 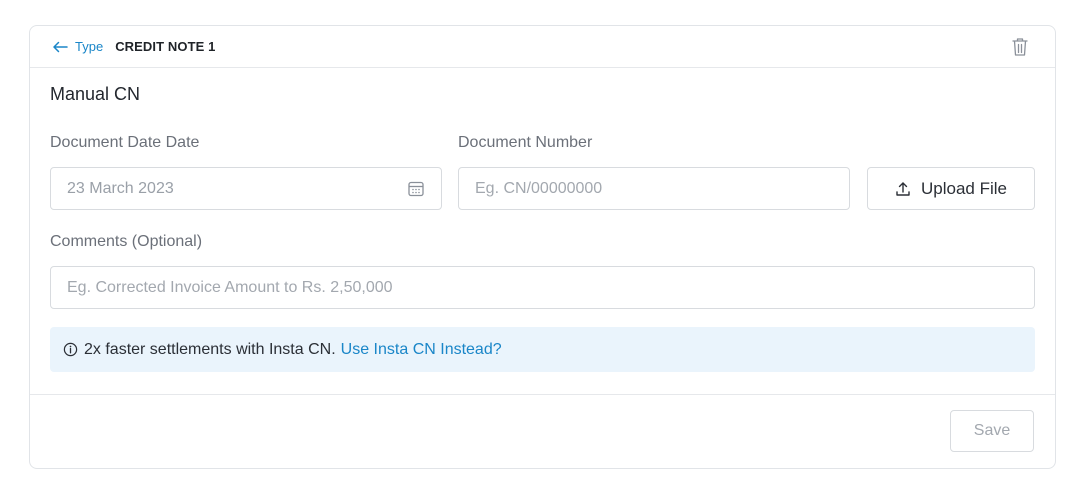 I want to click on back-to-type-link: Type, so click(x=77, y=46).